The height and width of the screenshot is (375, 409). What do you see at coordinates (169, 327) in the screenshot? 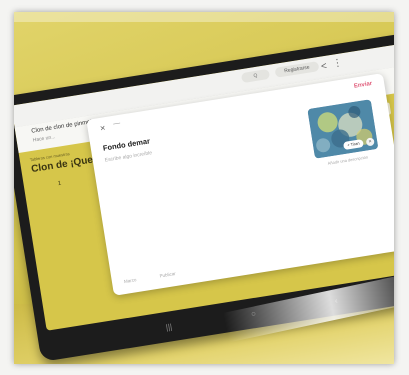
I see `recents-icon: |||` at bounding box center [169, 327].